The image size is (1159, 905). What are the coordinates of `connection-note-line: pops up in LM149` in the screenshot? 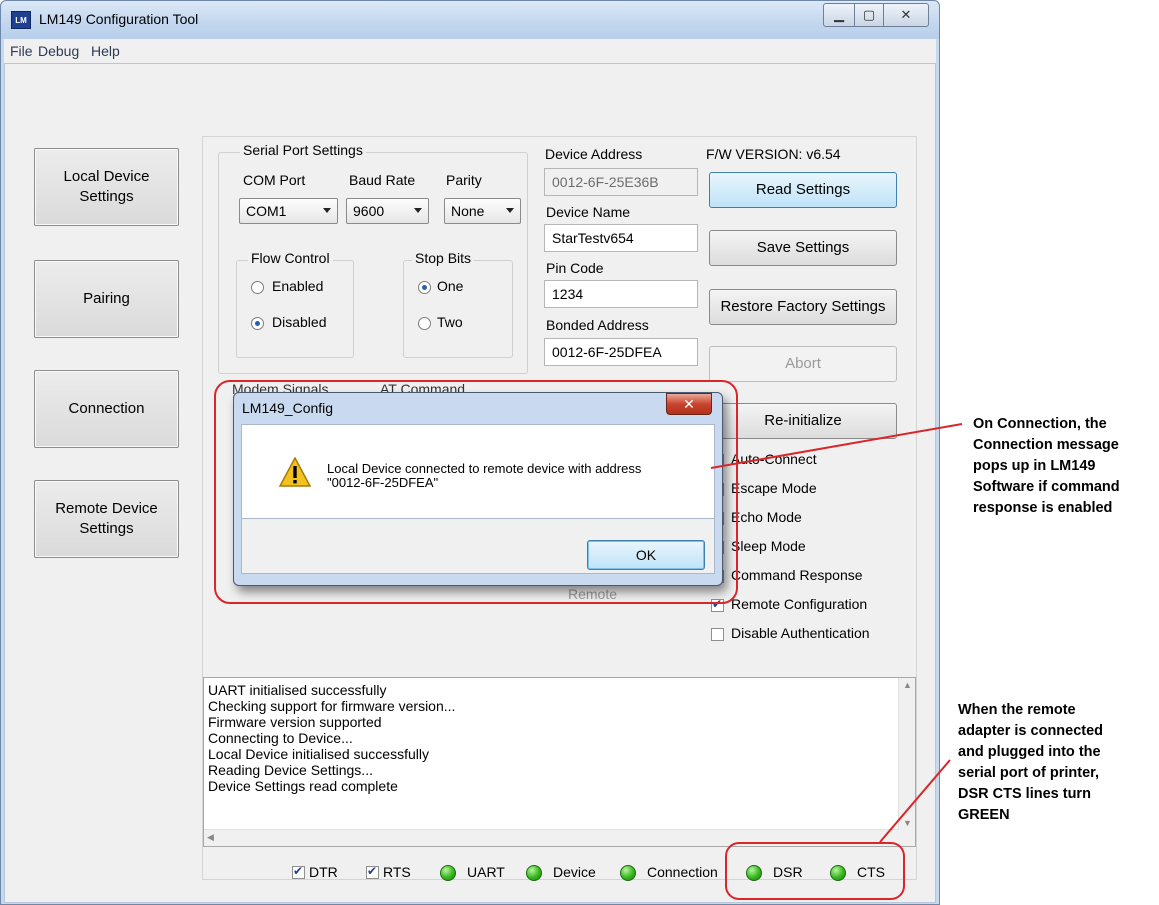 It's located at (1034, 466).